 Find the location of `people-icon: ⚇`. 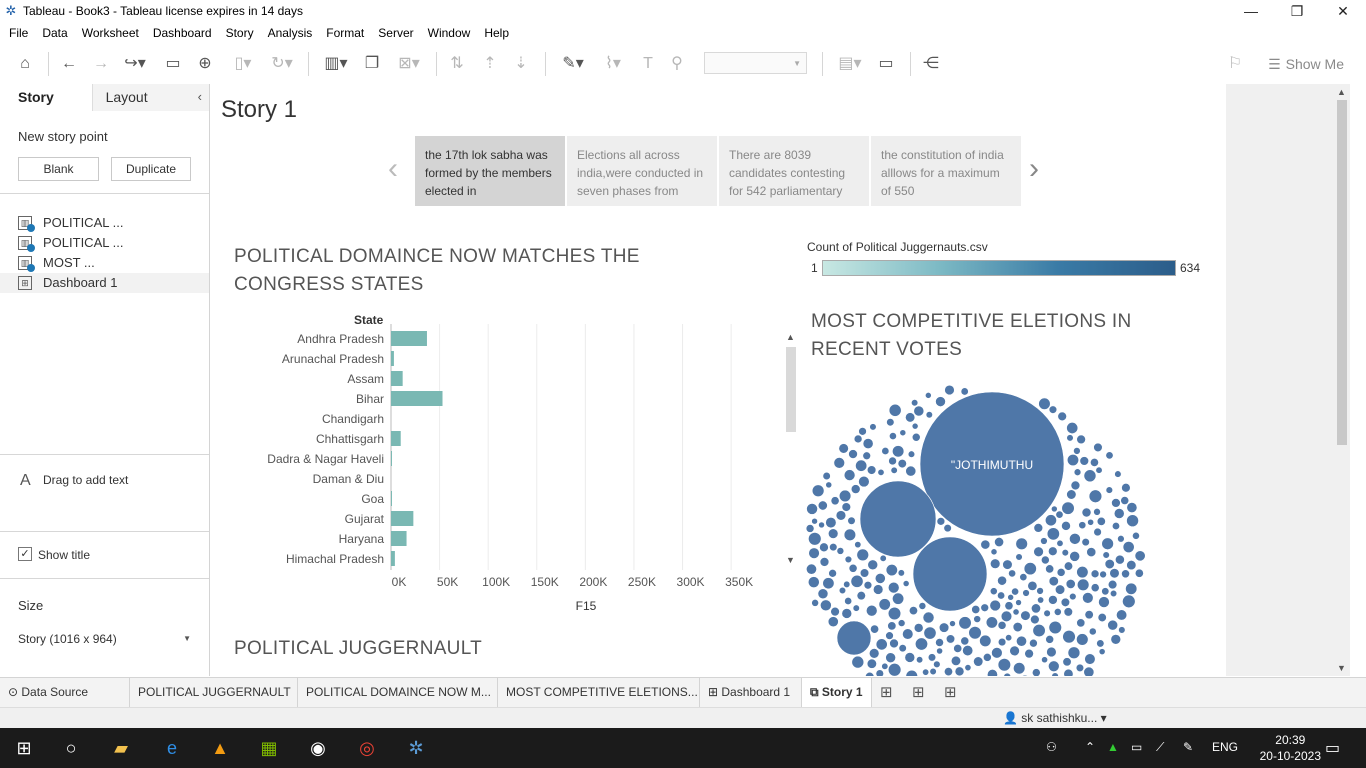

people-icon: ⚇ is located at coordinates (1051, 747).